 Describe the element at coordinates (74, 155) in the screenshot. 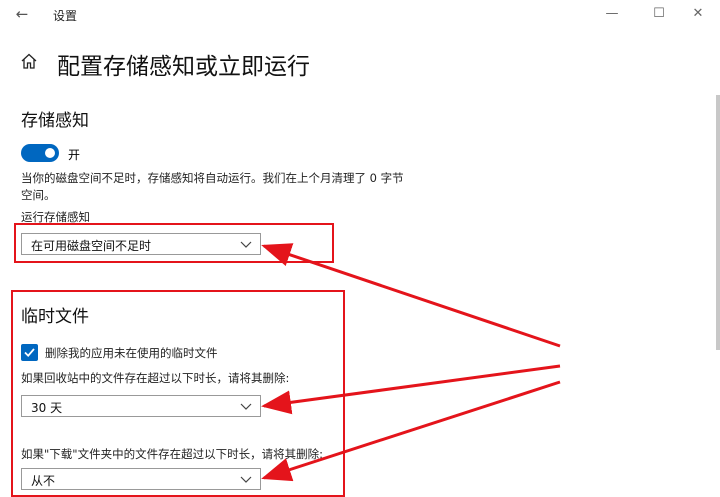

I see `toggle-state-label: 开` at that location.